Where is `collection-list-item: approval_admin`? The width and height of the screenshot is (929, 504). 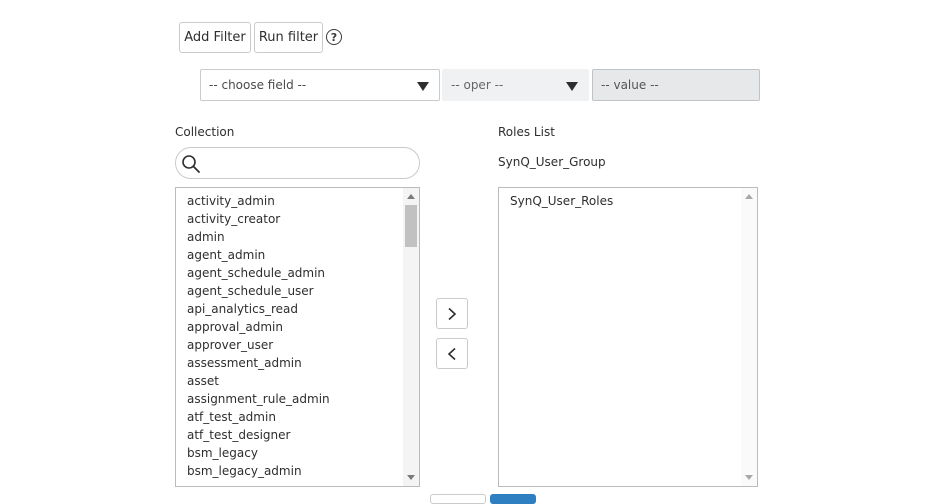 collection-list-item: approval_admin is located at coordinates (258, 329).